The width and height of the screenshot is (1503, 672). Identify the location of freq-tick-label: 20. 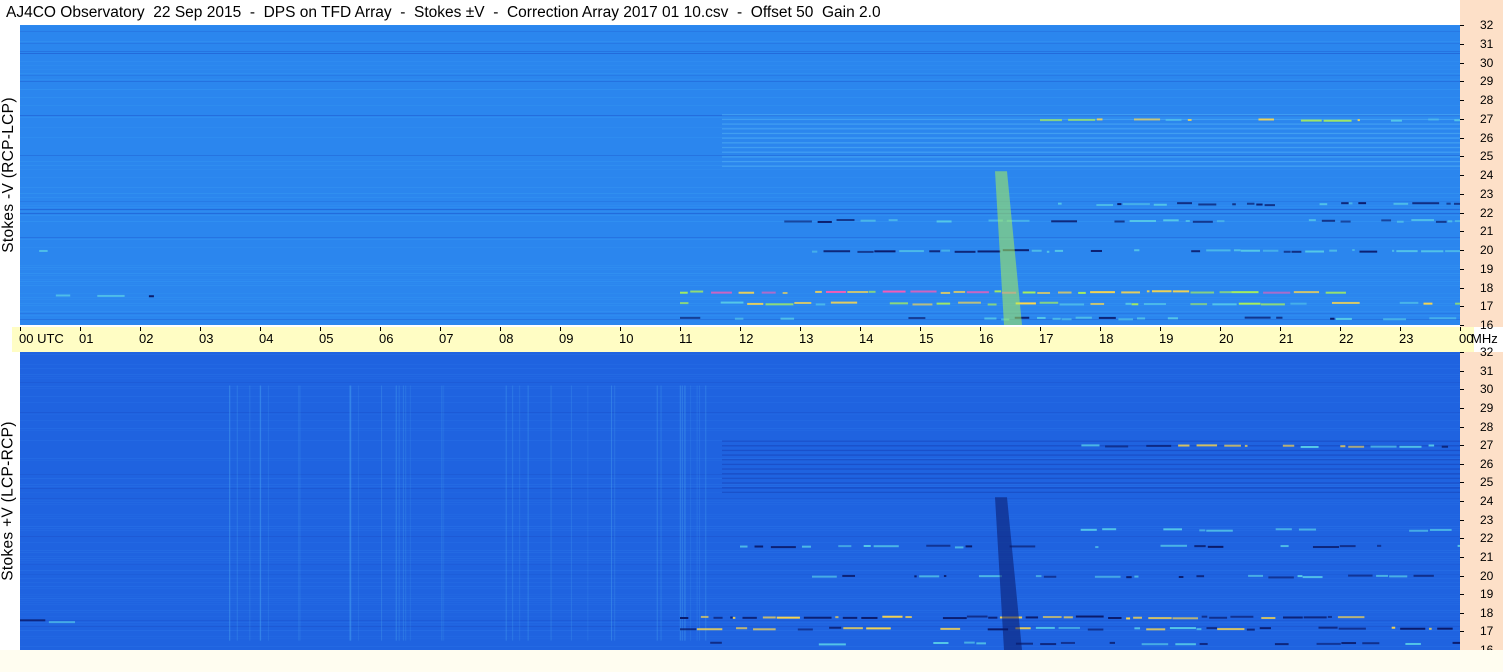
(1487, 575).